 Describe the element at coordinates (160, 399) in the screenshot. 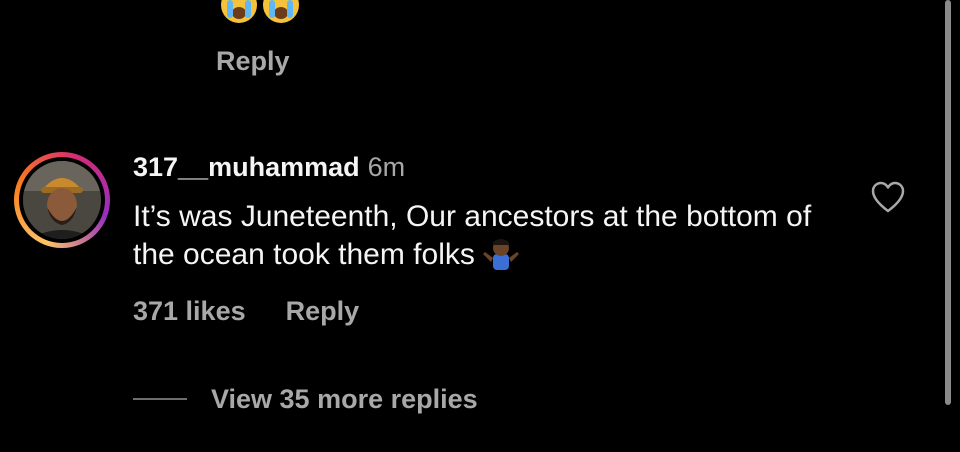

I see `divider-line` at that location.